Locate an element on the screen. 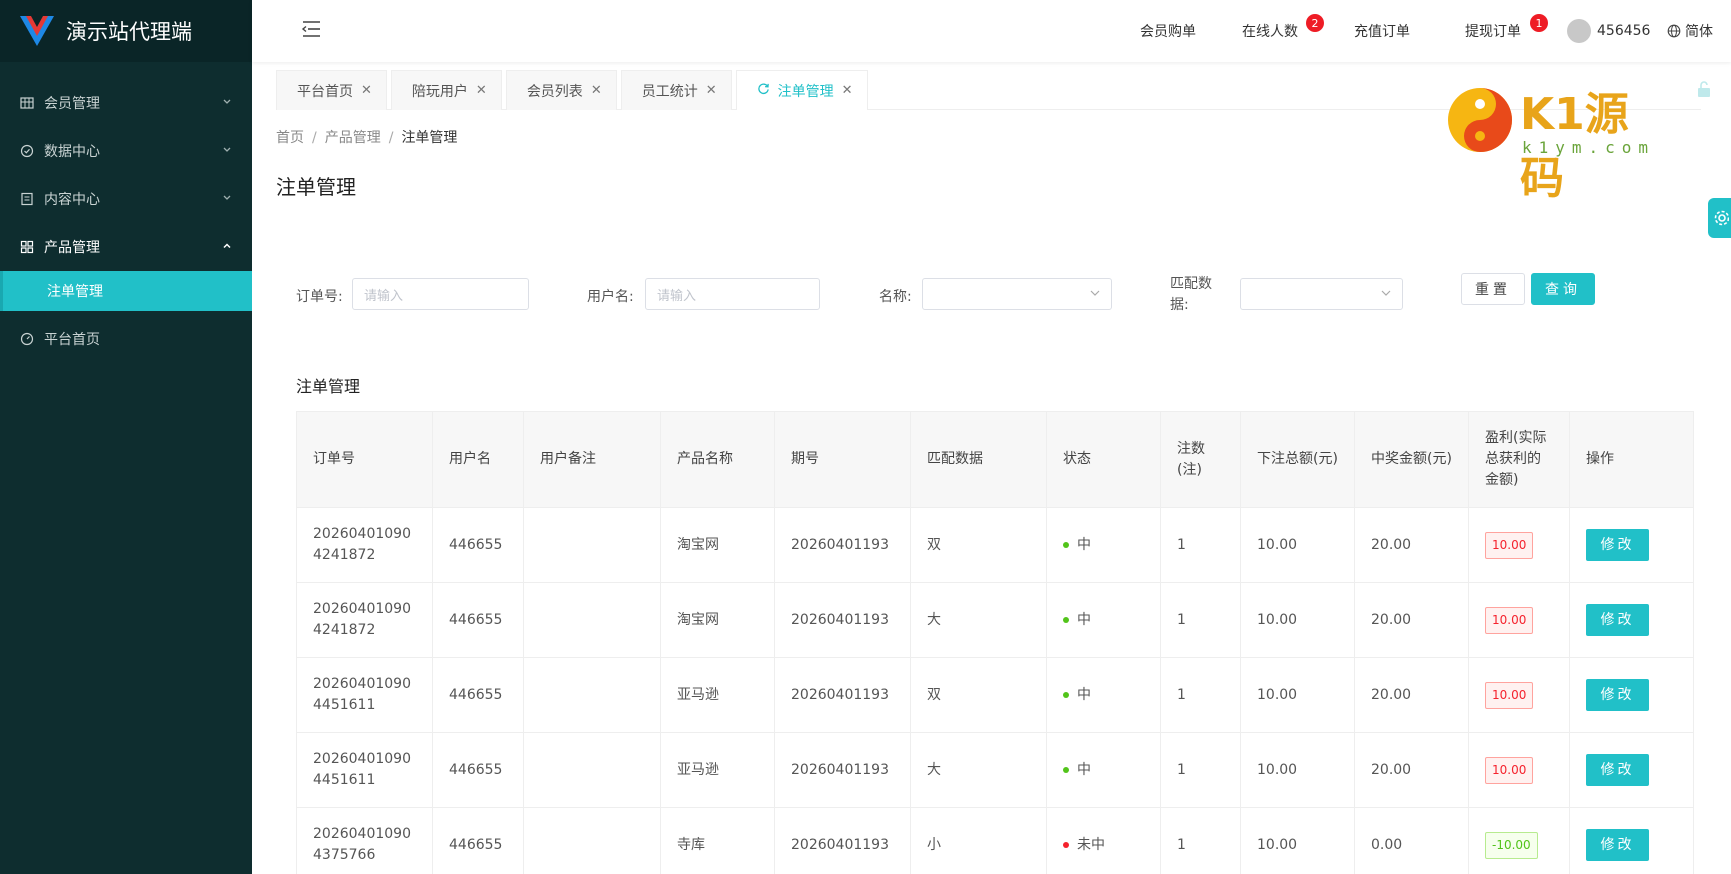 Image resolution: width=1731 pixels, height=874 pixels. match-data-select is located at coordinates (1321, 294).